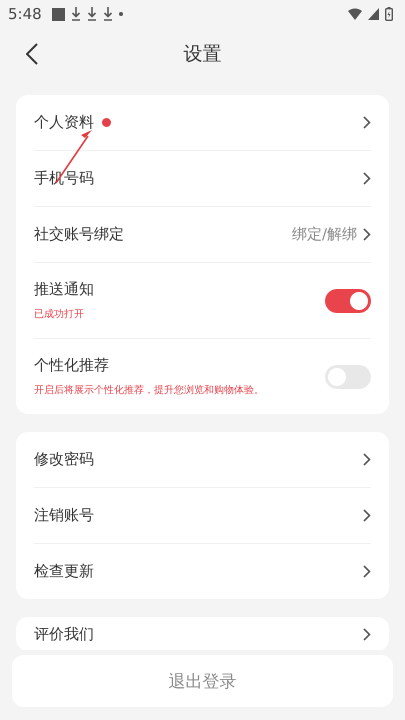 This screenshot has height=720, width=405. What do you see at coordinates (202, 571) in the screenshot?
I see `settings-row: 检查更新` at bounding box center [202, 571].